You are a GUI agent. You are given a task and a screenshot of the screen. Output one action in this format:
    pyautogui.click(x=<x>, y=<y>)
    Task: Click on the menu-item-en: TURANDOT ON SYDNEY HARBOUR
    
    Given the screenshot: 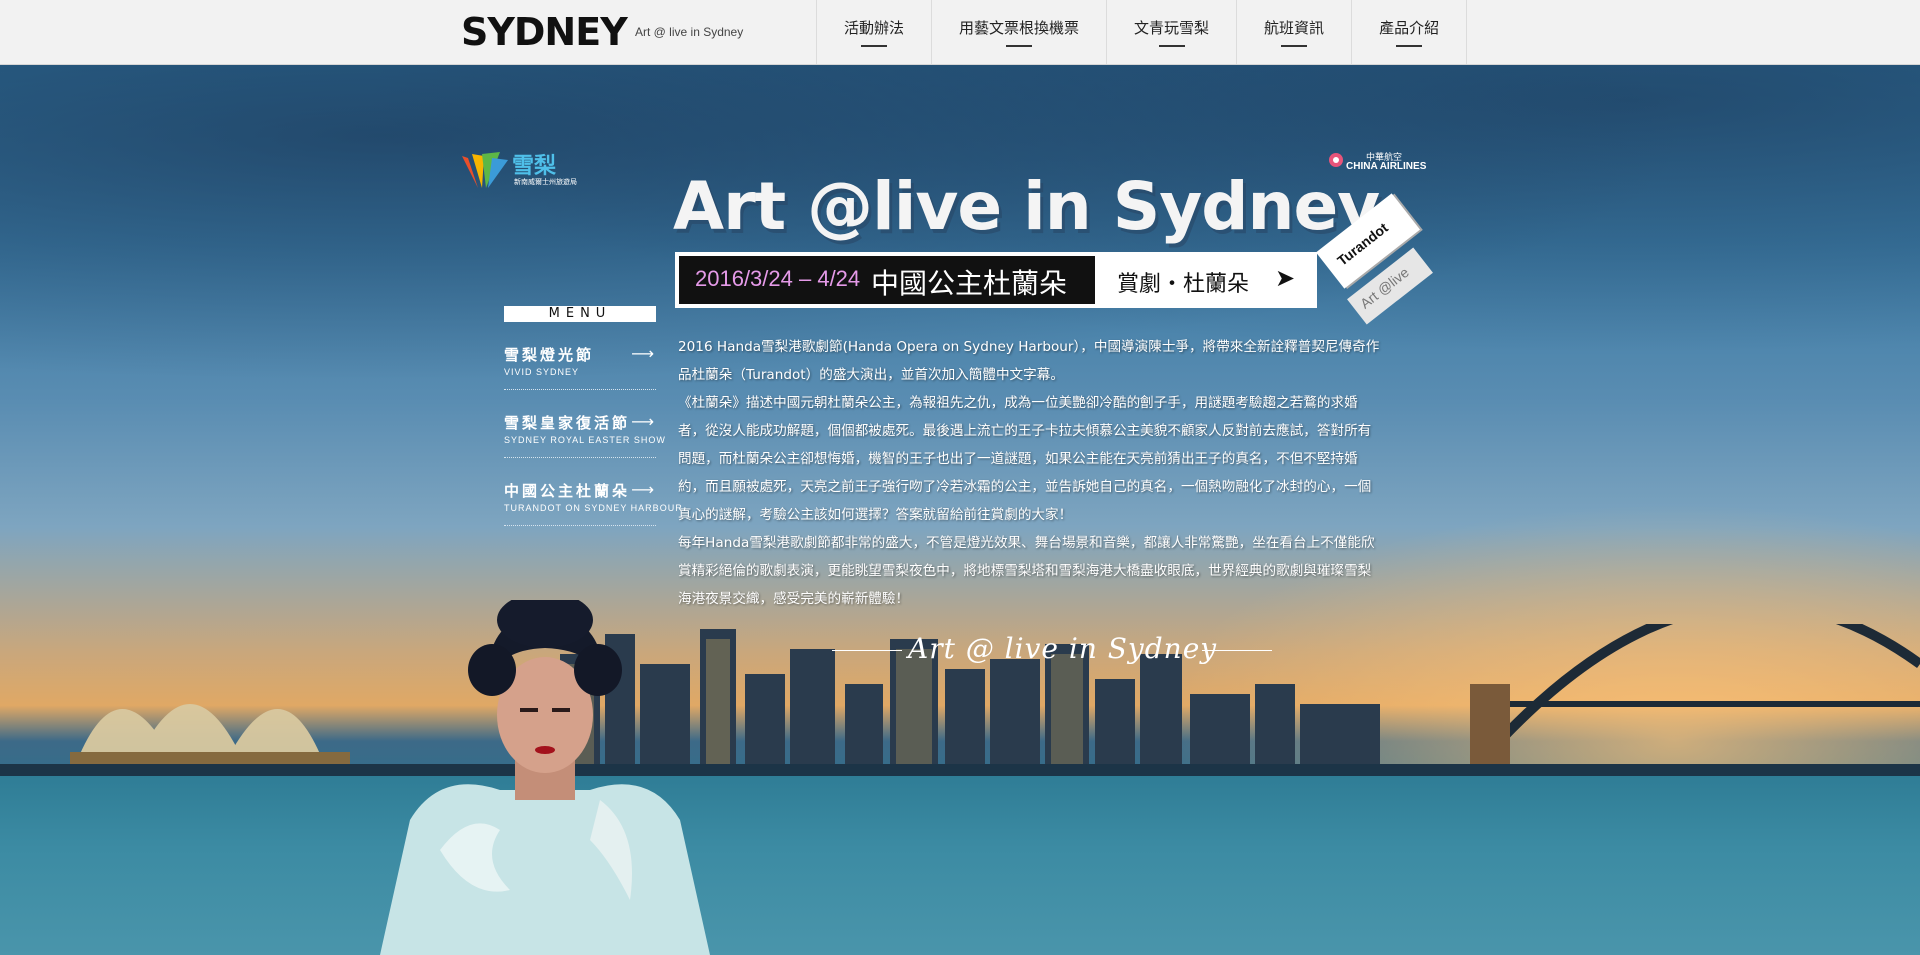 What is the action you would take?
    pyautogui.click(x=593, y=508)
    